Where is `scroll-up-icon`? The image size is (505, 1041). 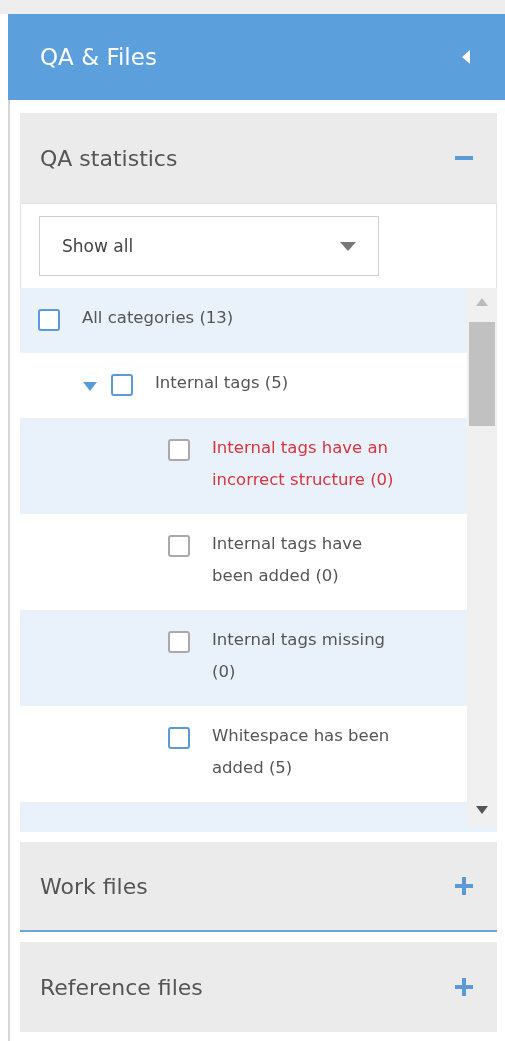
scroll-up-icon is located at coordinates (482, 302).